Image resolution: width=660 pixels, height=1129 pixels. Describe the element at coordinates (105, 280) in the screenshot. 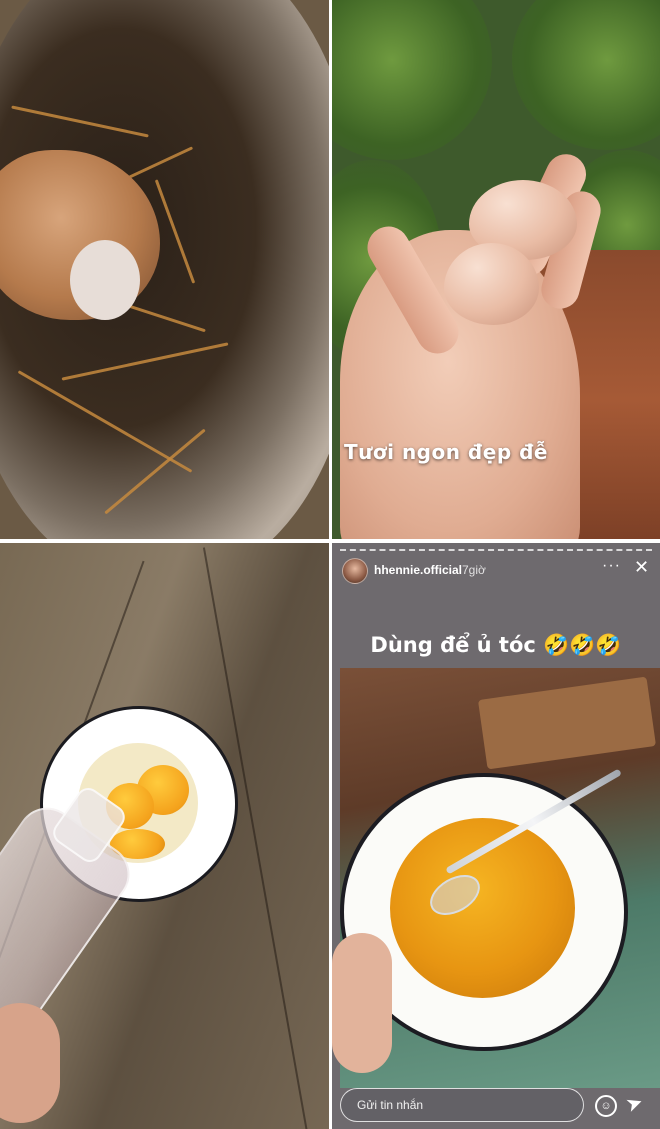

I see `hen-feathers` at that location.